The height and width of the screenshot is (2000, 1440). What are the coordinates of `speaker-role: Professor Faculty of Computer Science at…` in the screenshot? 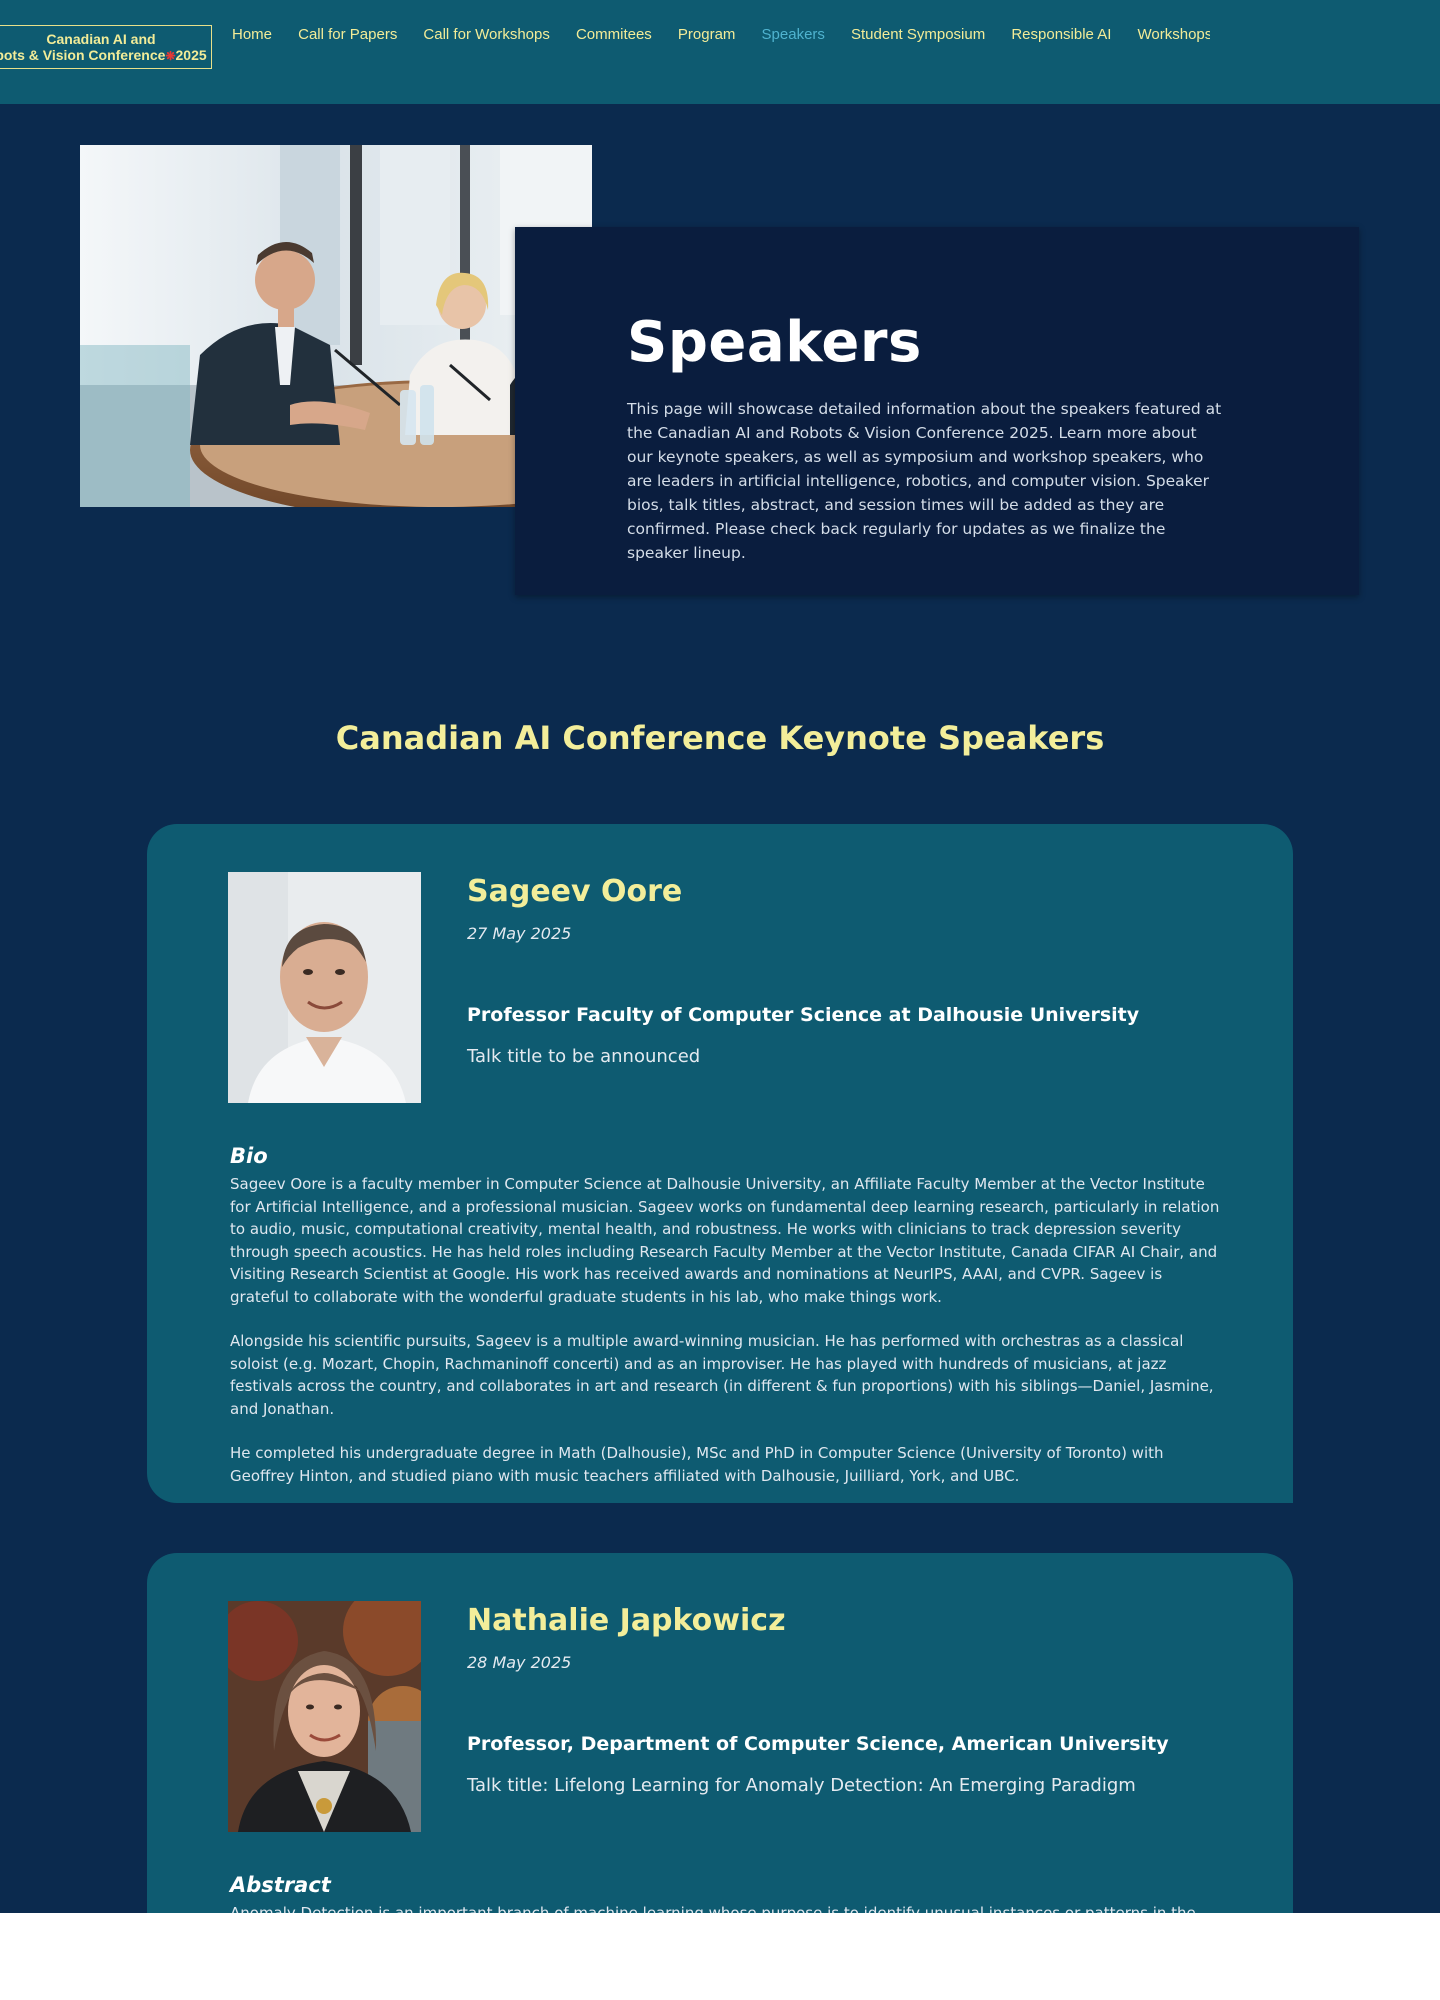 It's located at (803, 1015).